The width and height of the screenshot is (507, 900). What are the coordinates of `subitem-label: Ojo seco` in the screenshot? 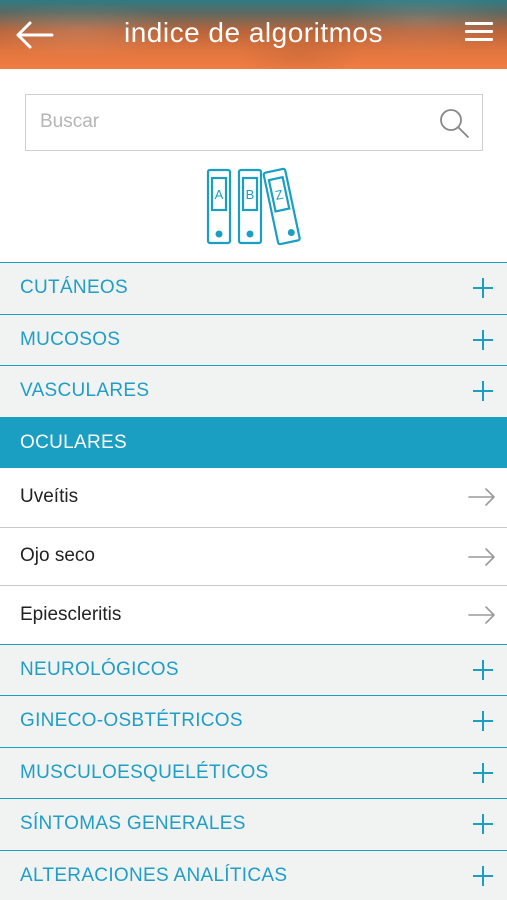 It's located at (57, 556).